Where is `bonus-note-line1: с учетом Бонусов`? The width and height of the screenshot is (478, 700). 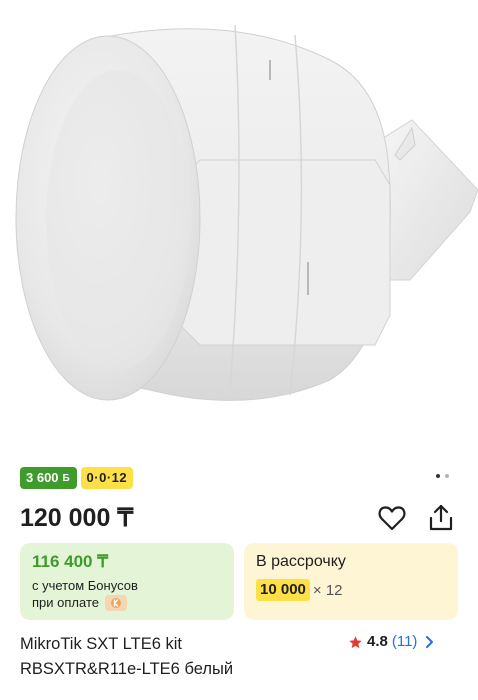 bonus-note-line1: с учетом Бонусов is located at coordinates (85, 585).